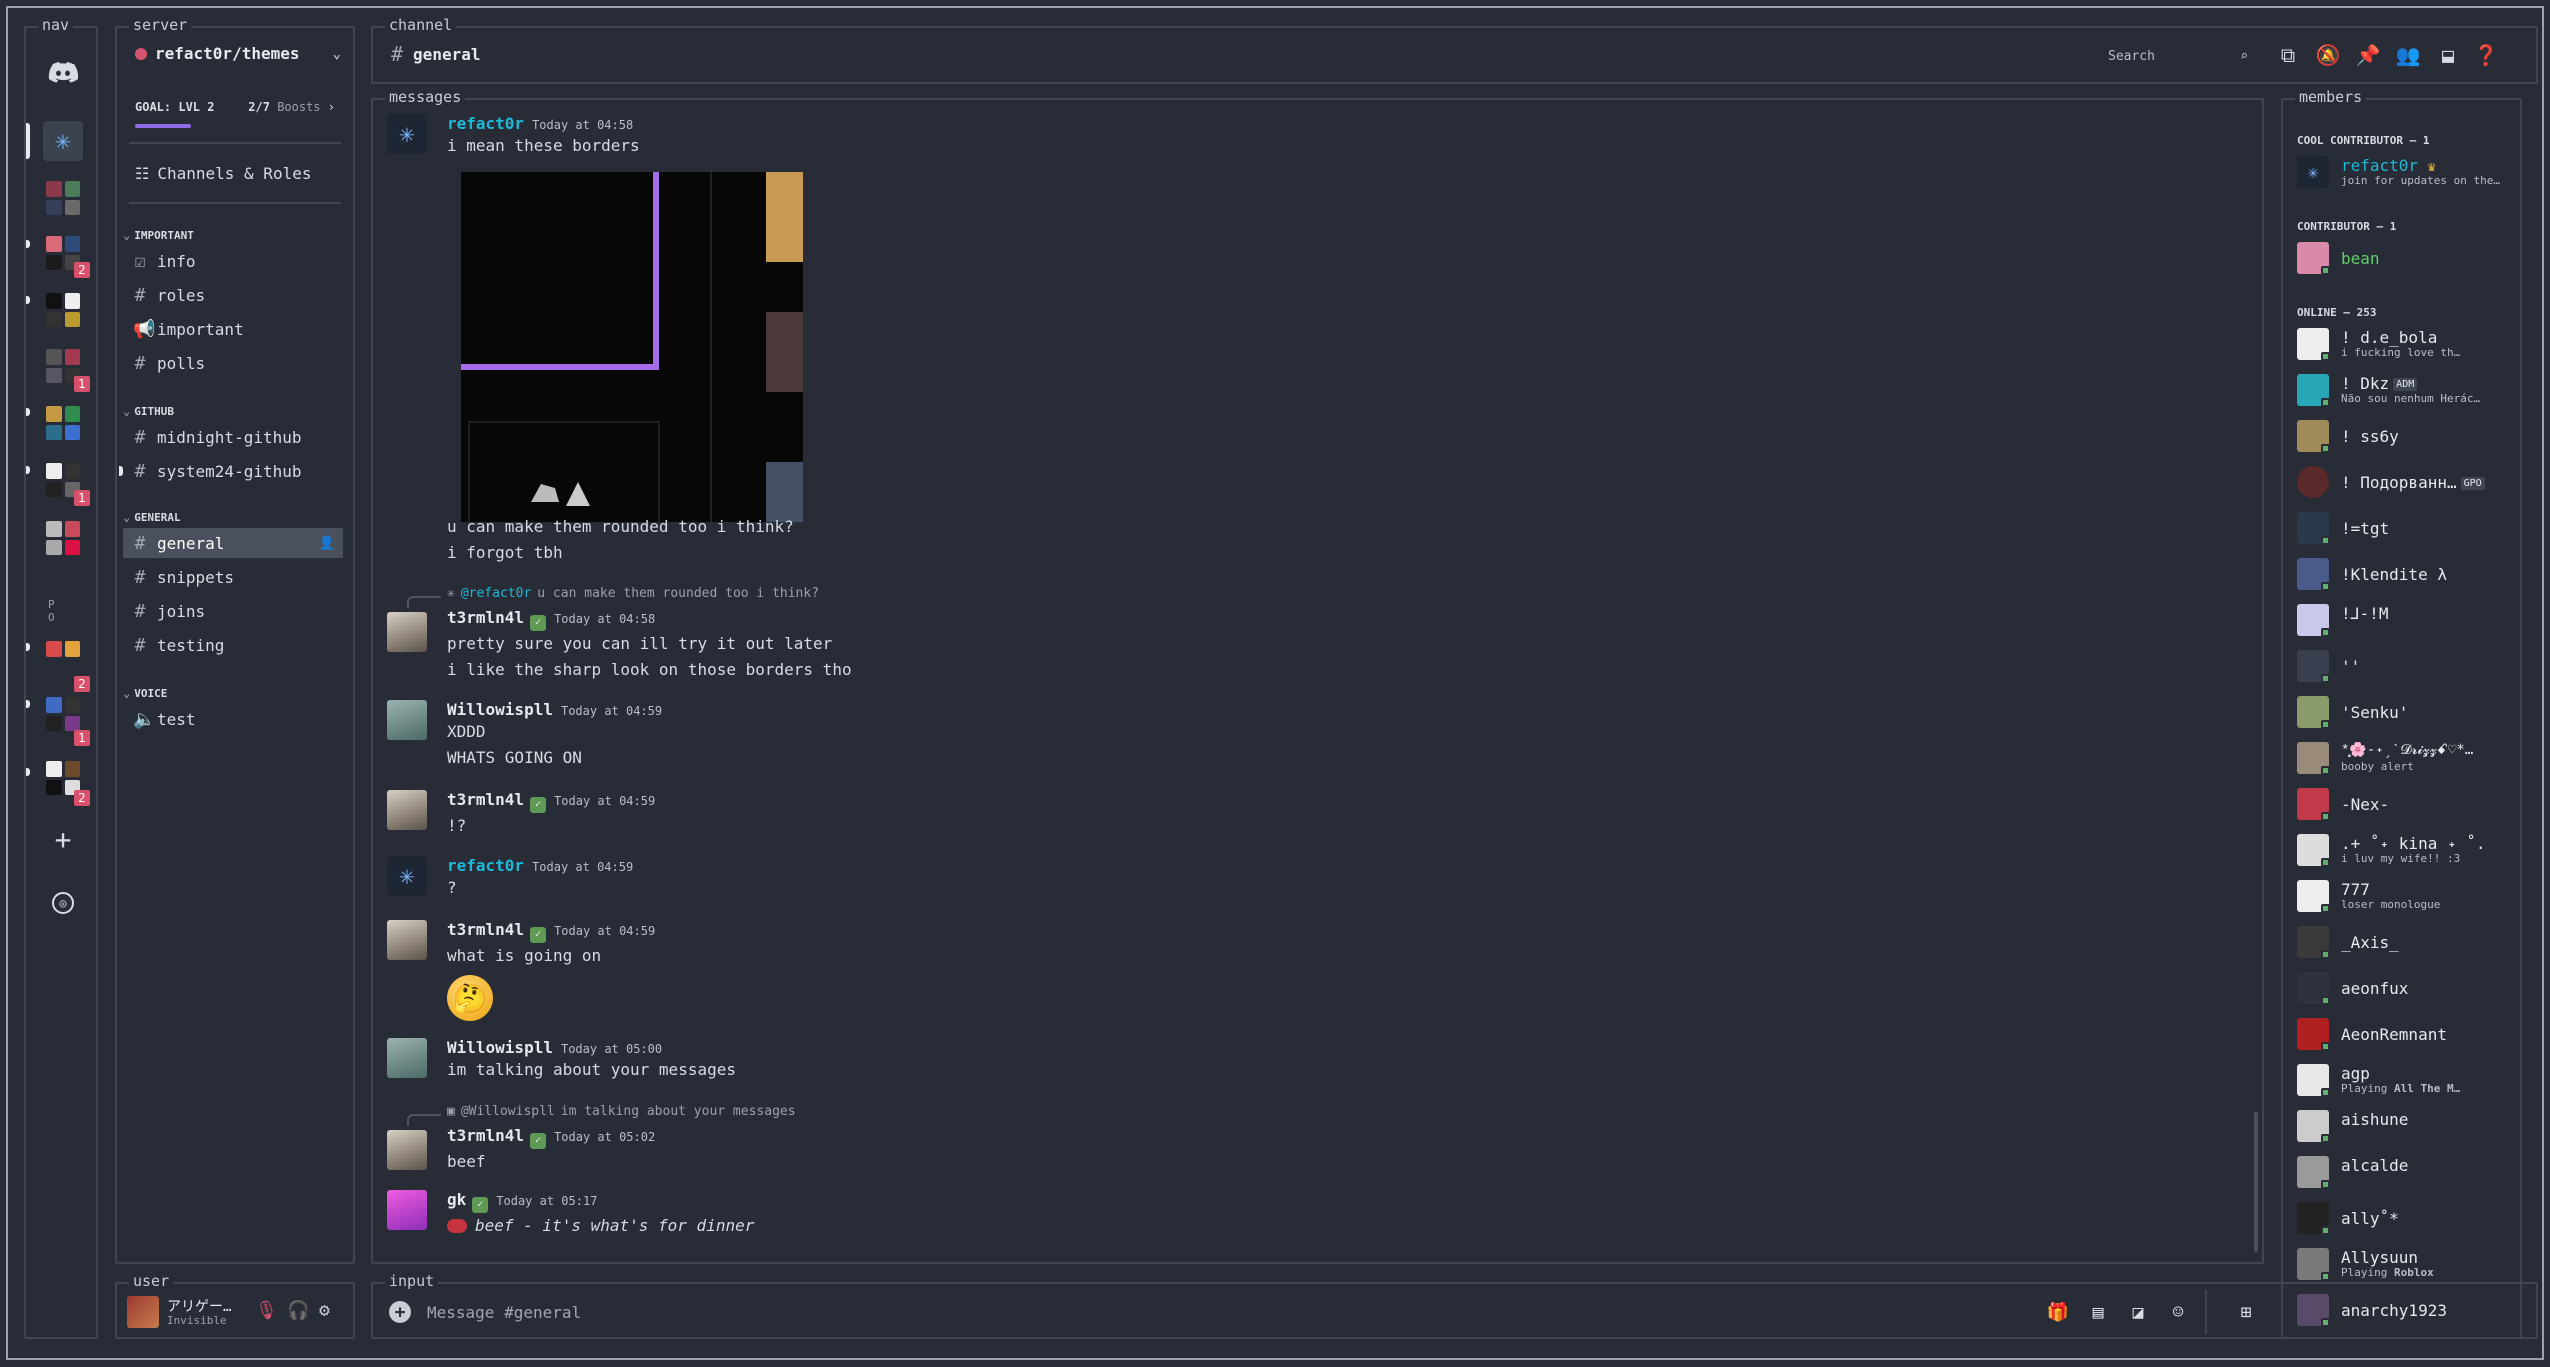 This screenshot has height=1367, width=2550. I want to click on headphones-icon: 🎧, so click(298, 1310).